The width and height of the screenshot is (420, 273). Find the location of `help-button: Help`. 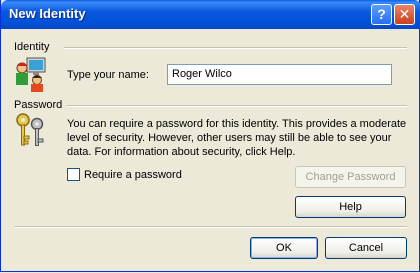

help-button: Help is located at coordinates (350, 207).